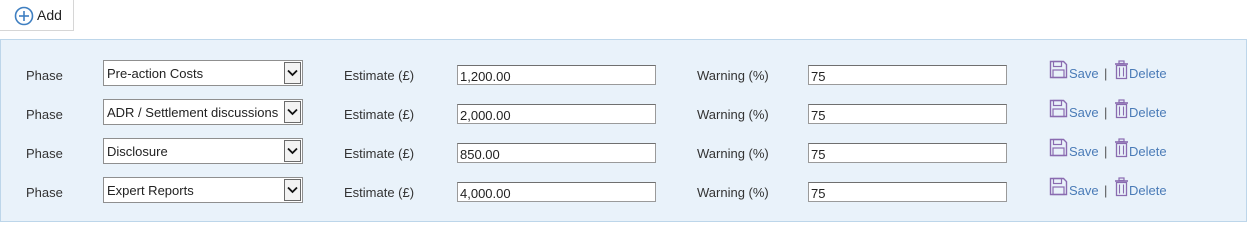  I want to click on estimate-value: 4,000.00, so click(485, 193).